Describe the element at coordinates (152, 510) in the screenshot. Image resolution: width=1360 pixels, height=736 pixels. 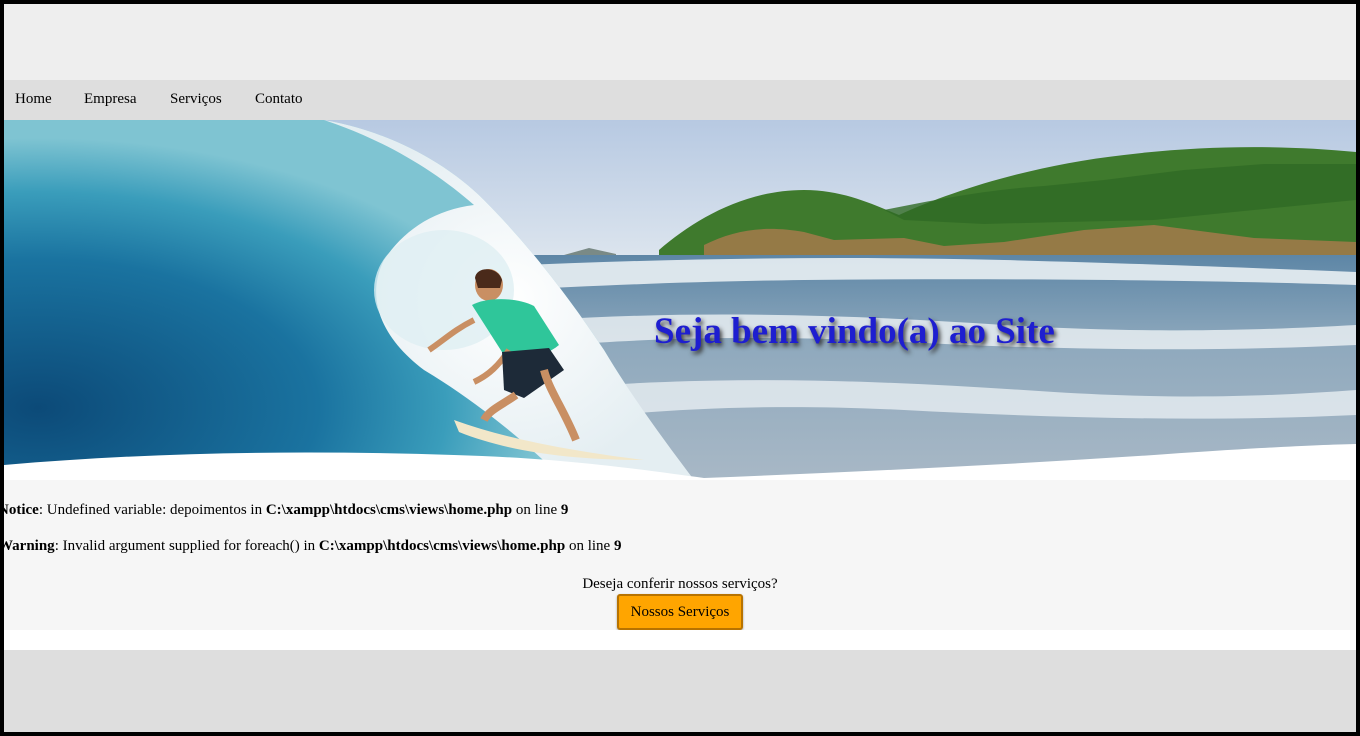
I see `notice-text: : Undefined variable: depoimentos in` at that location.